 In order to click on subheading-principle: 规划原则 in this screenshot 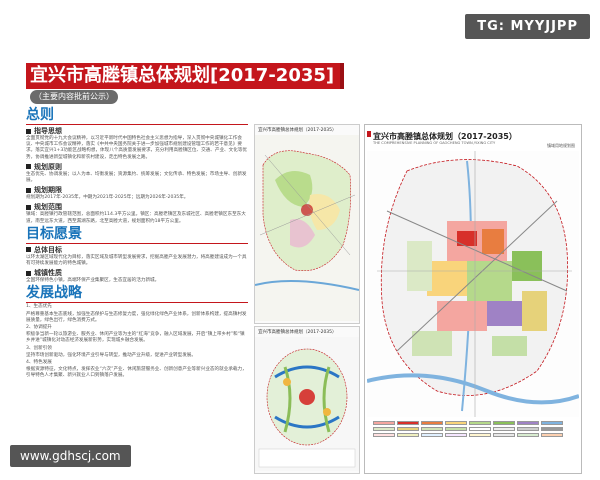, I will do `click(137, 167)`.